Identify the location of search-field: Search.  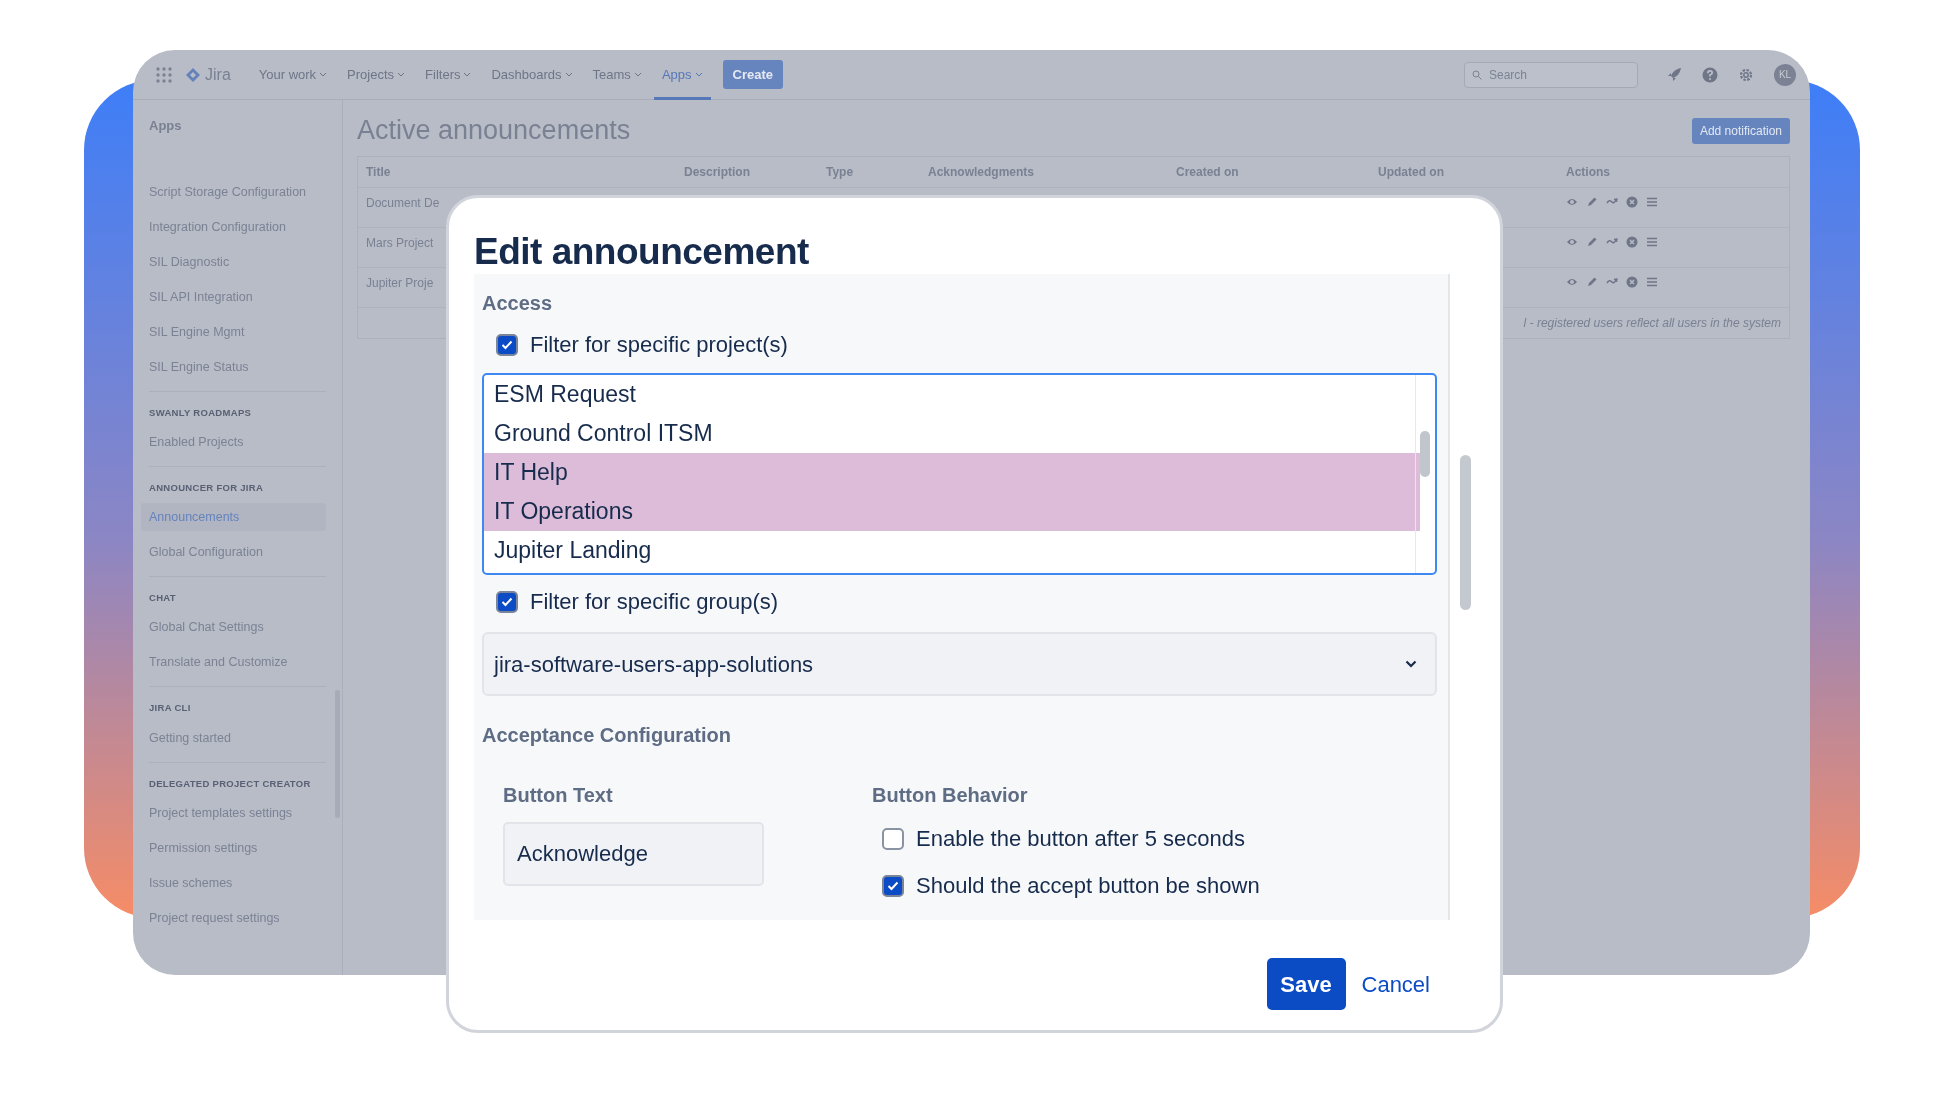
(1551, 74).